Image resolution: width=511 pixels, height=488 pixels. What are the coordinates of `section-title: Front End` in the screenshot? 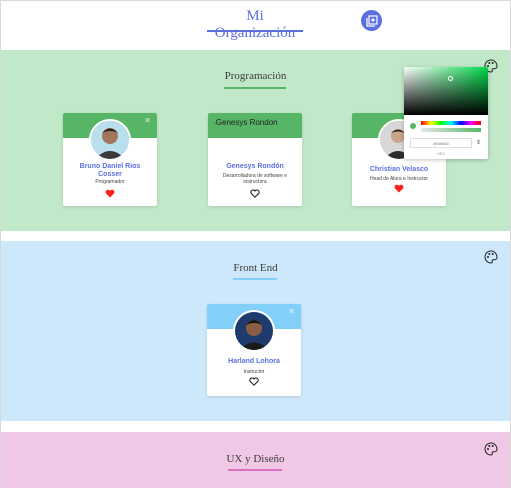 It's located at (255, 268).